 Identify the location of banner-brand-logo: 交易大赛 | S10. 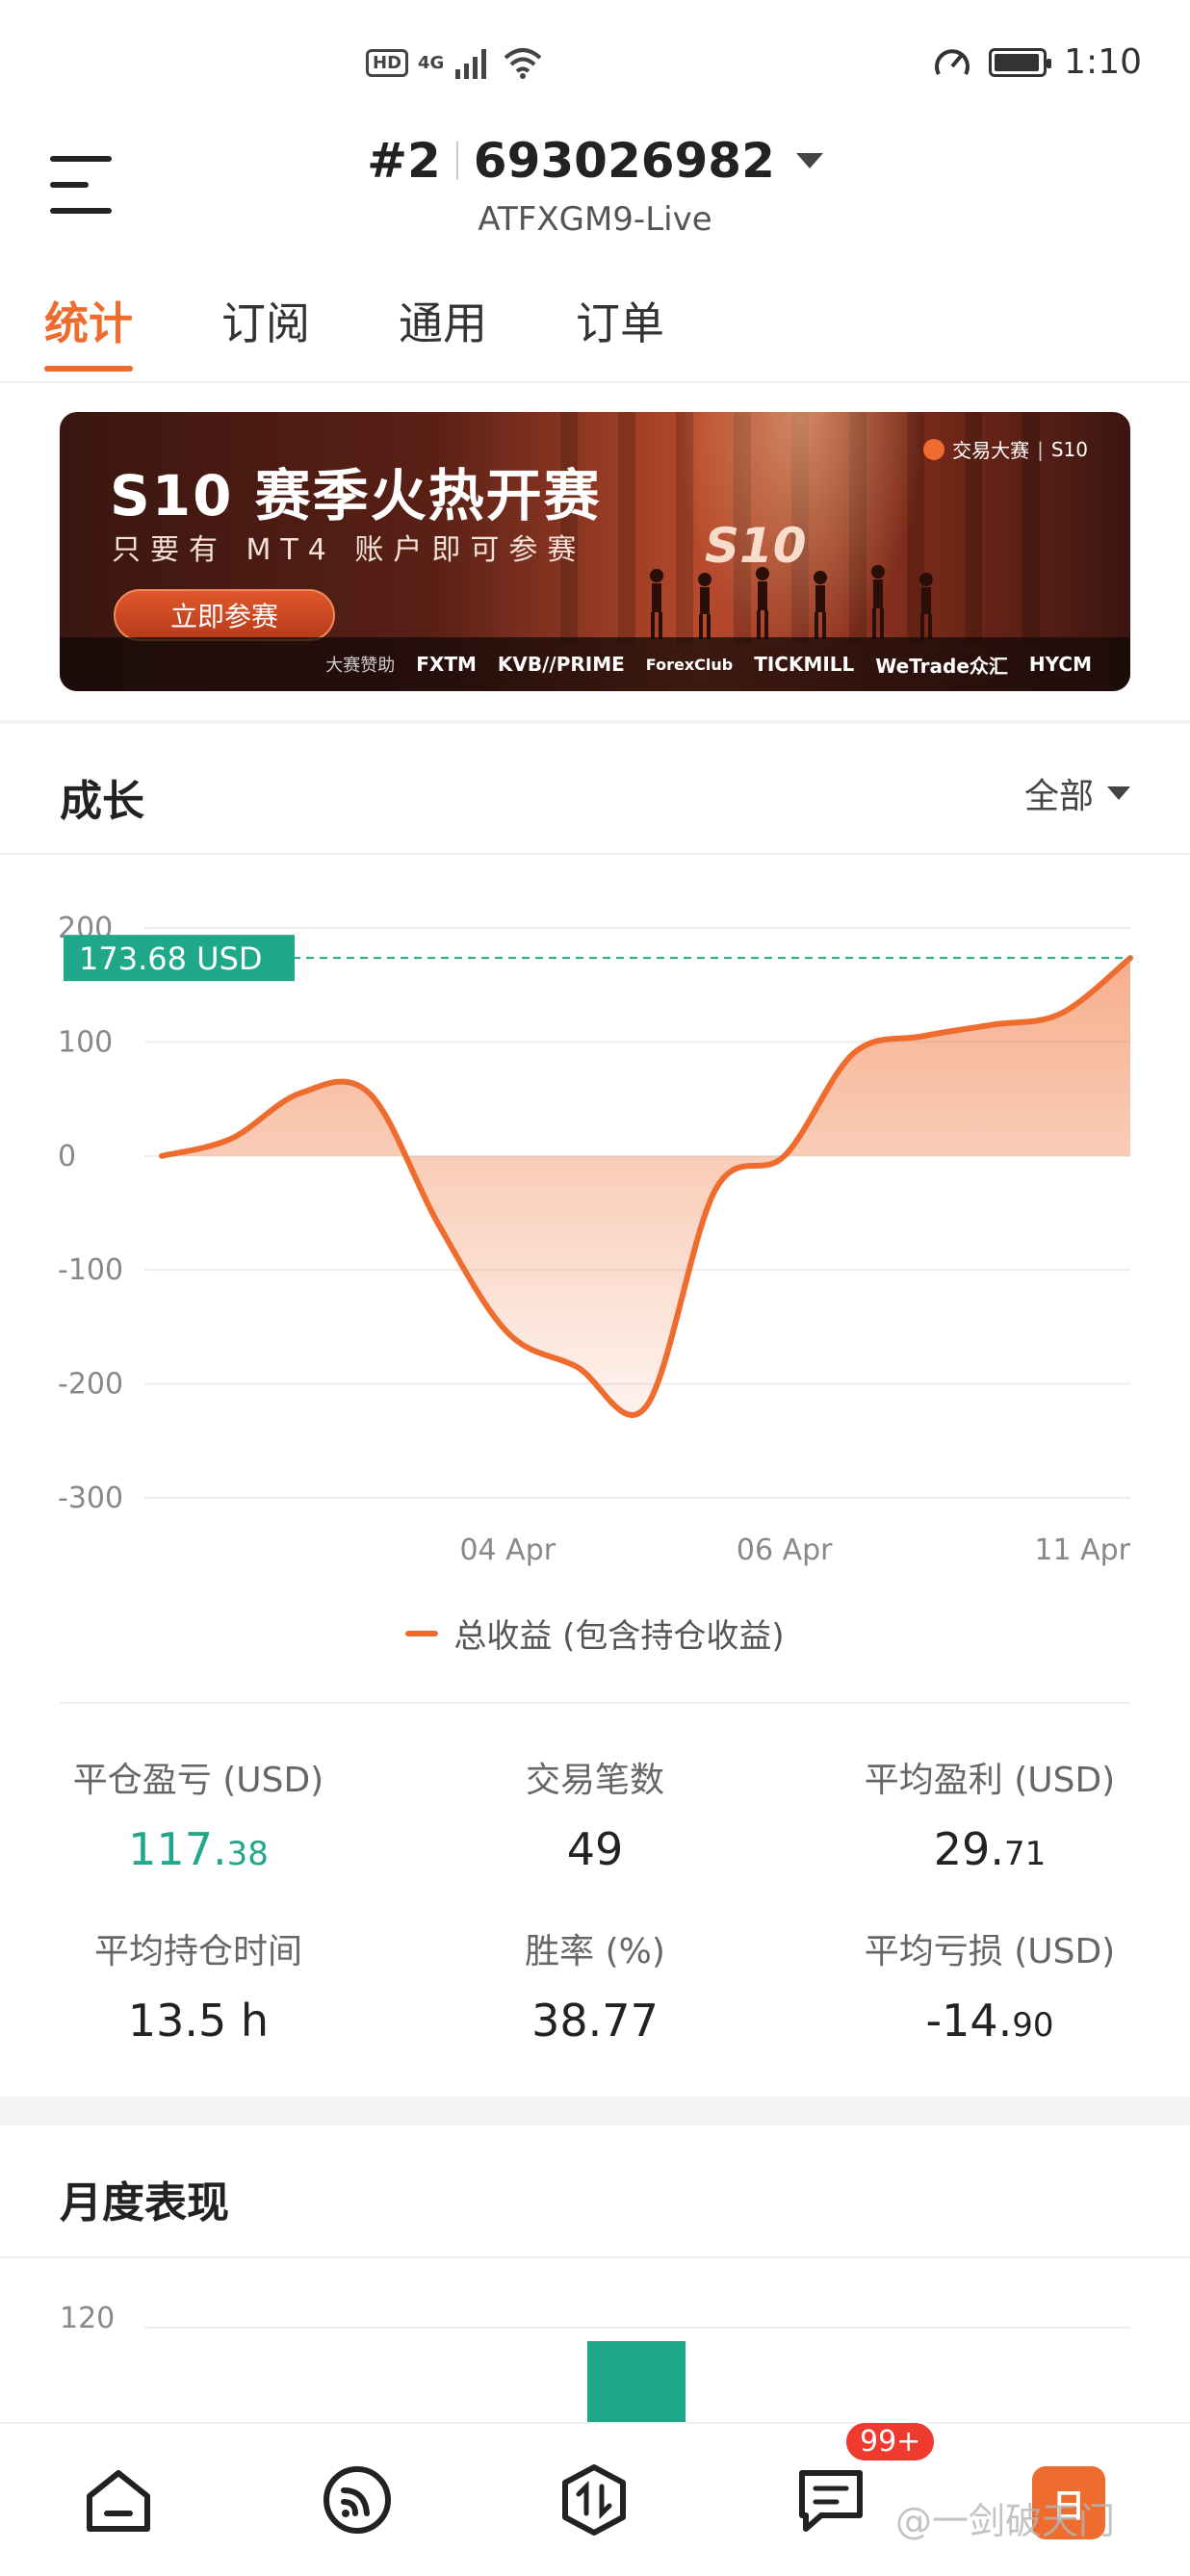
(1006, 449).